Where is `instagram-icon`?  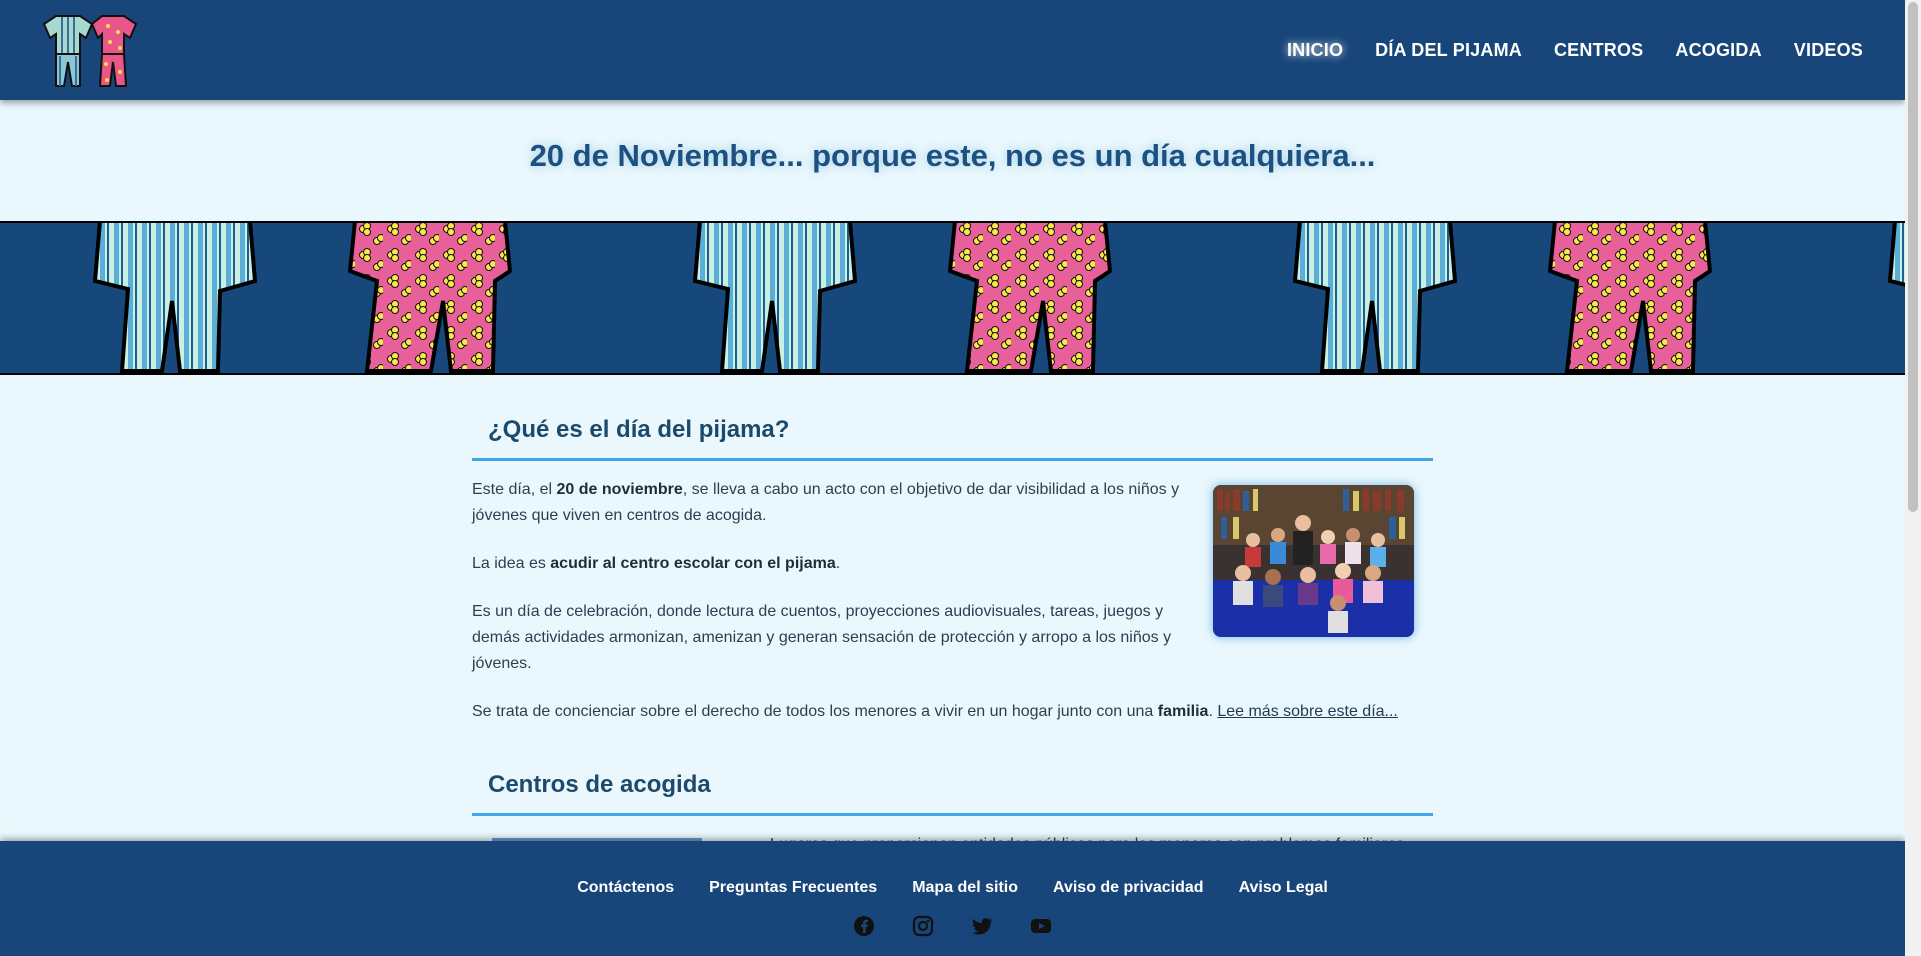 instagram-icon is located at coordinates (923, 926).